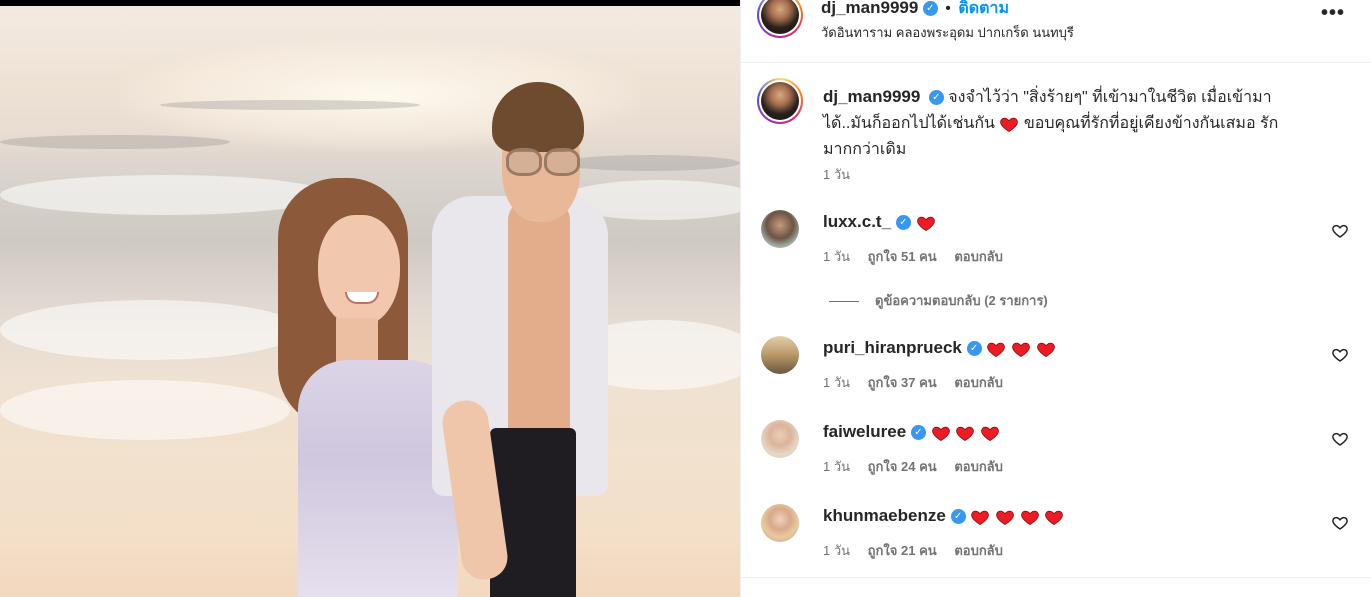 The image size is (1371, 597). I want to click on comment: khunmaebenze ✓ 1 วัน ถูกใจ 21 คน ตอบกลับ, so click(1056, 532).